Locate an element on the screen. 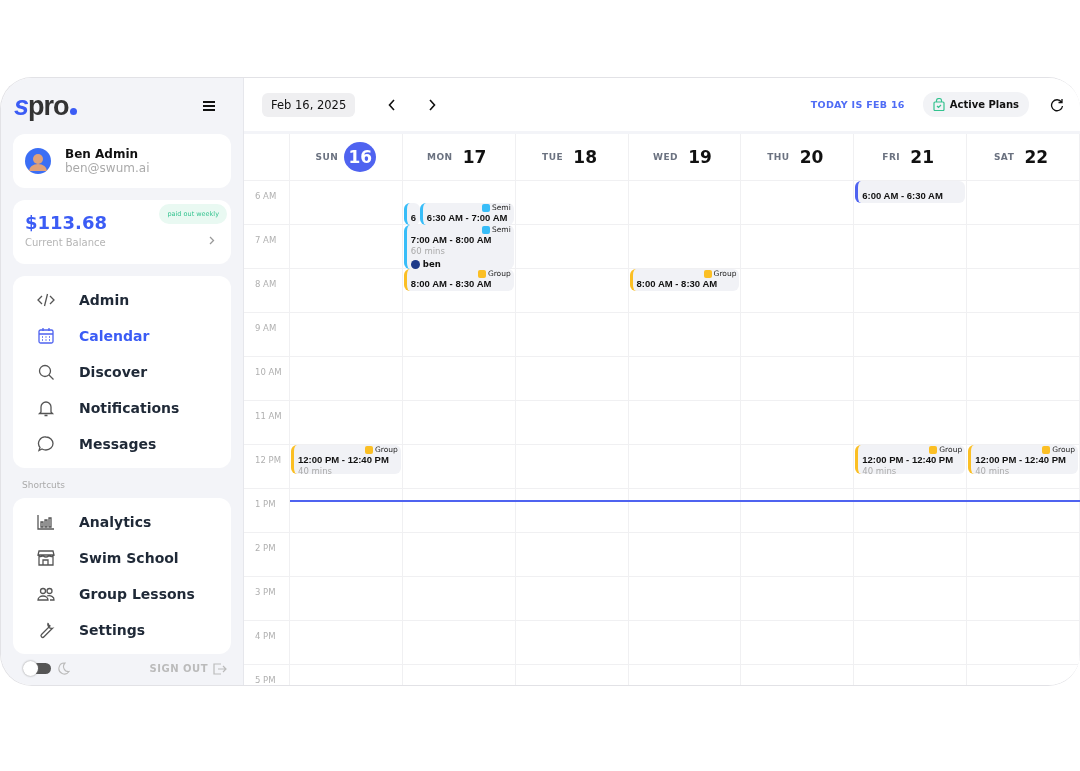 The width and height of the screenshot is (1080, 771). dark-mode-toggle is located at coordinates (38, 668).